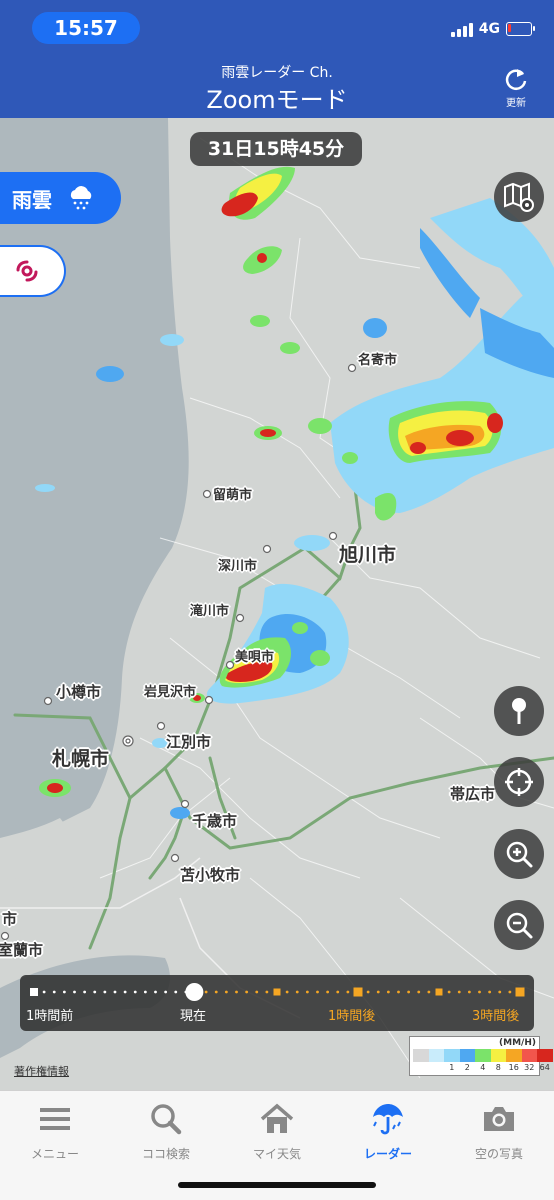 The image size is (554, 1200). What do you see at coordinates (27, 271) in the screenshot?
I see `typhoon-icon` at bounding box center [27, 271].